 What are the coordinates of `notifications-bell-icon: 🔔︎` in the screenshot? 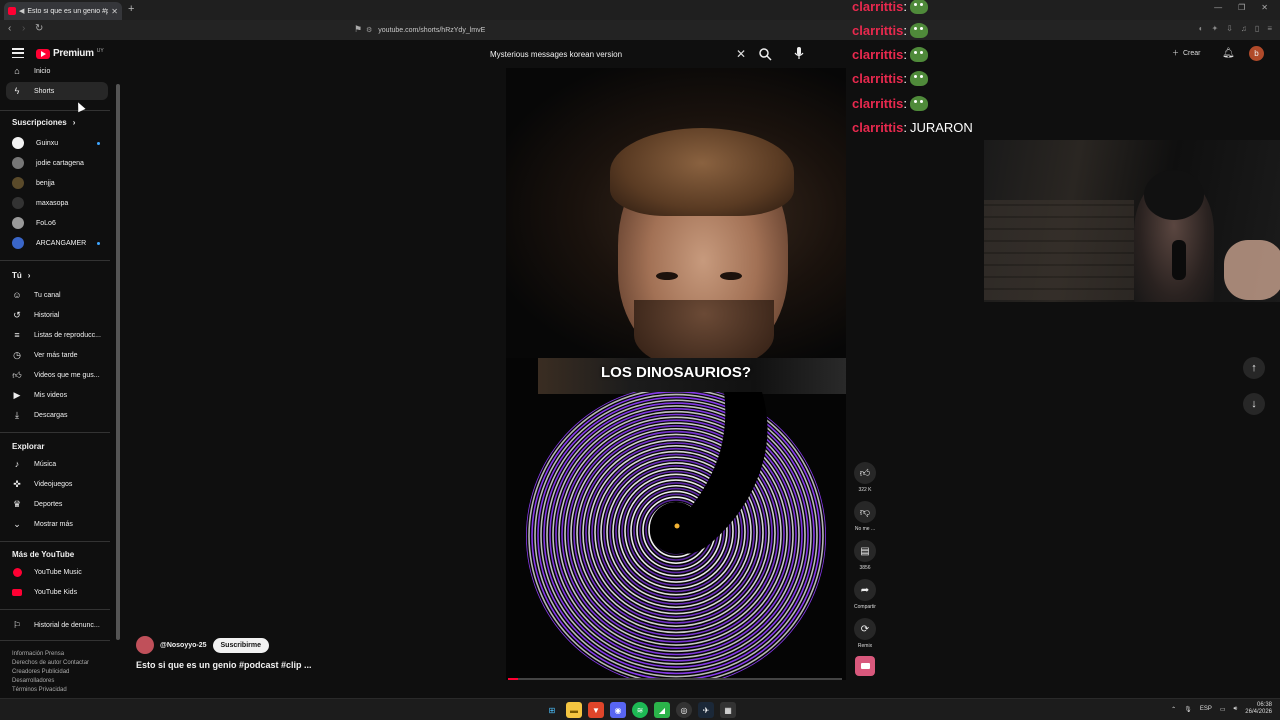 It's located at (1228, 53).